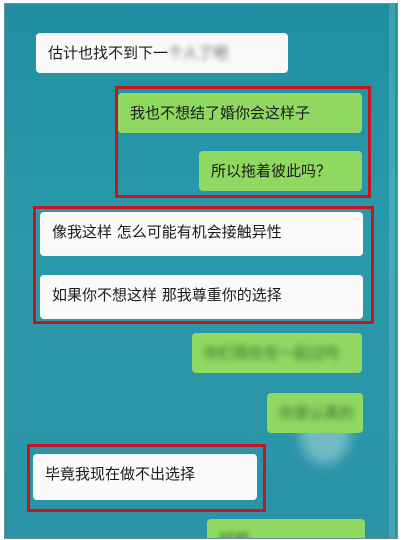 The image size is (402, 540). I want to click on obscured-message-text: 你是认真的, so click(317, 413).